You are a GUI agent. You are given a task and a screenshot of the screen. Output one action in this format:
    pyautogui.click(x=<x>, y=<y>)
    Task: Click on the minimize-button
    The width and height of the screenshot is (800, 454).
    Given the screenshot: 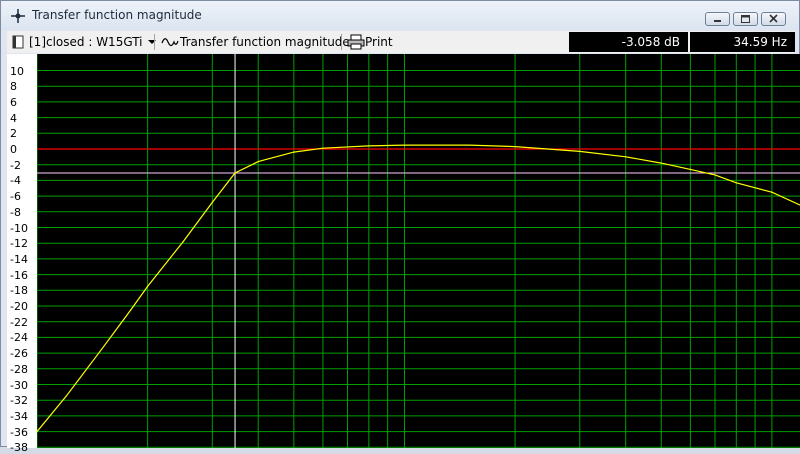 What is the action you would take?
    pyautogui.click(x=717, y=19)
    